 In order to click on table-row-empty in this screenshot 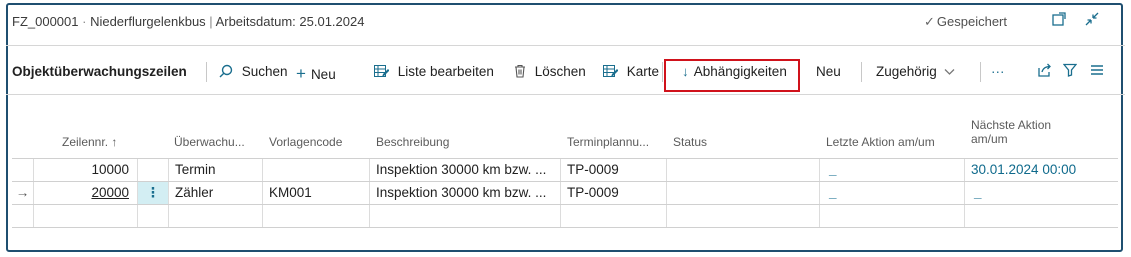, I will do `click(565, 216)`.